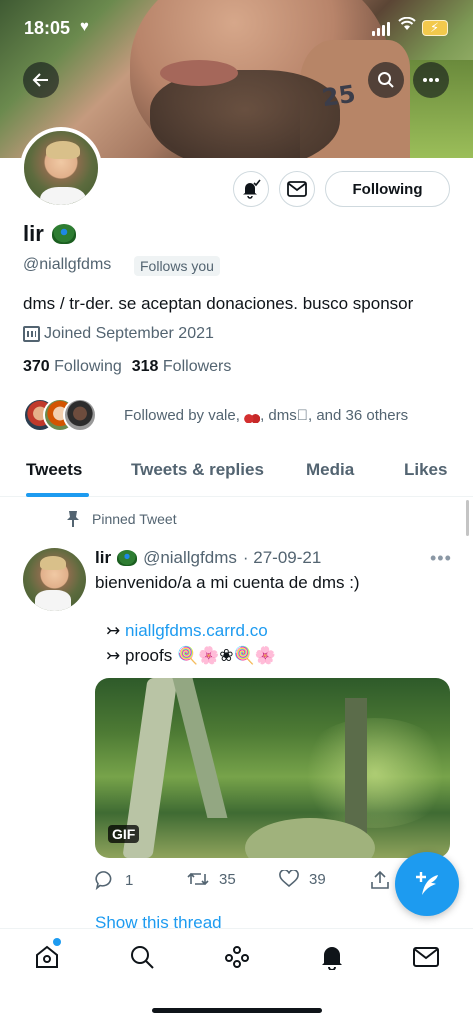 Image resolution: width=473 pixels, height=1024 pixels. What do you see at coordinates (114, 880) in the screenshot?
I see `reply-action: 1` at bounding box center [114, 880].